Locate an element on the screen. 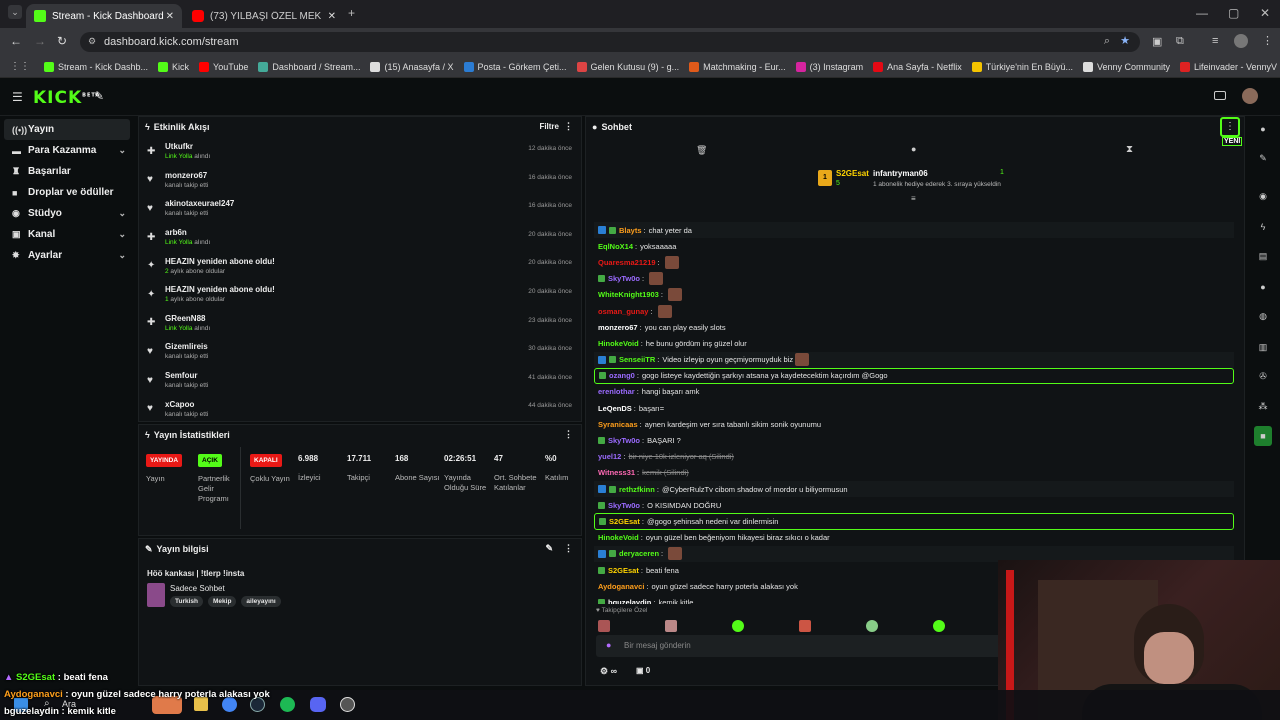  edit-pencil-icon: ✎ is located at coordinates (1263, 158).